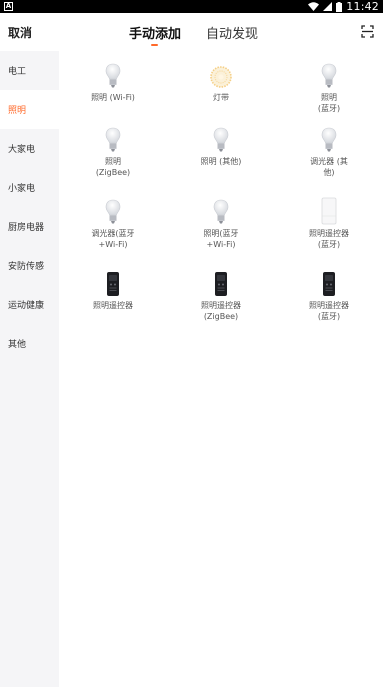 The height and width of the screenshot is (687, 383). I want to click on device-tile: 灯带, so click(221, 82).